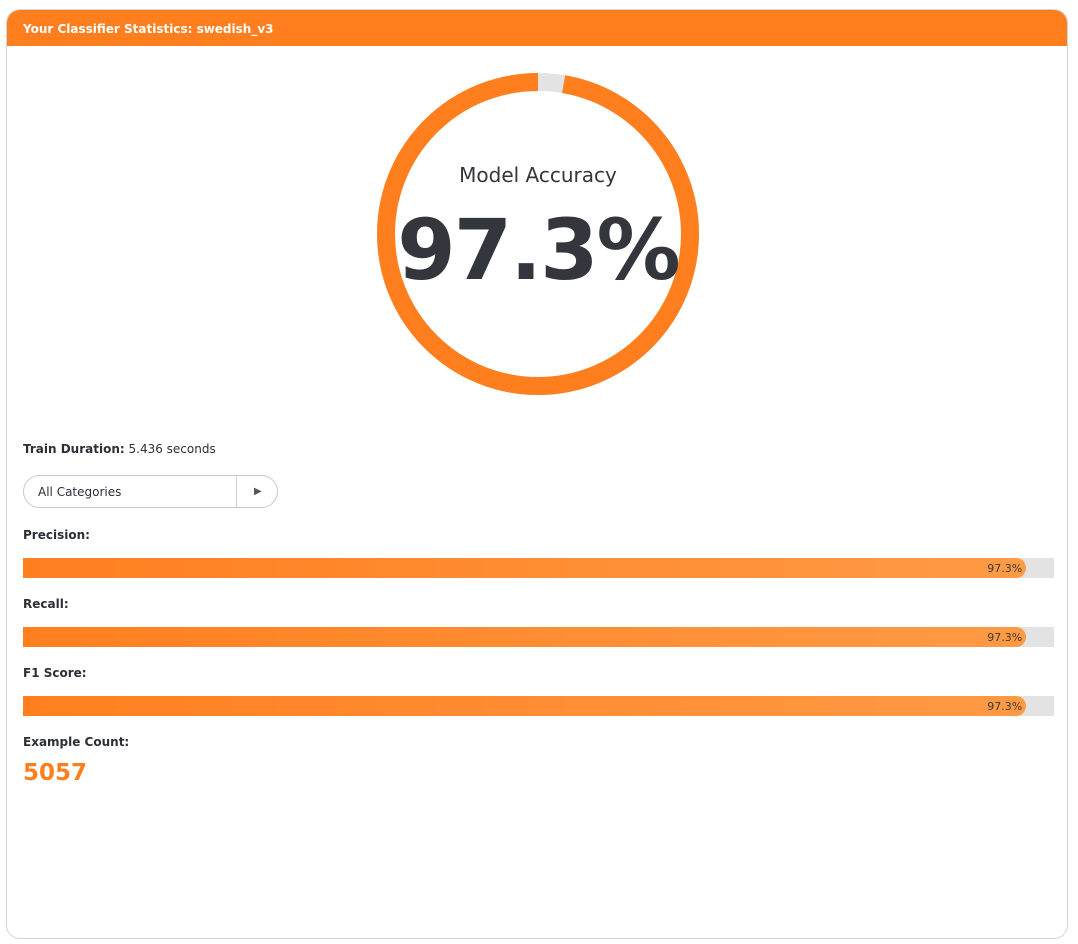 The height and width of the screenshot is (944, 1078). What do you see at coordinates (236, 491) in the screenshot?
I see `category-select-divider` at bounding box center [236, 491].